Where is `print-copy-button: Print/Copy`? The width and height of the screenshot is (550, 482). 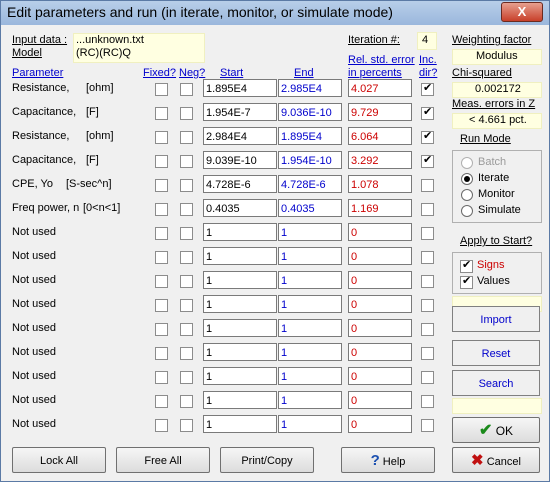 print-copy-button: Print/Copy is located at coordinates (267, 460).